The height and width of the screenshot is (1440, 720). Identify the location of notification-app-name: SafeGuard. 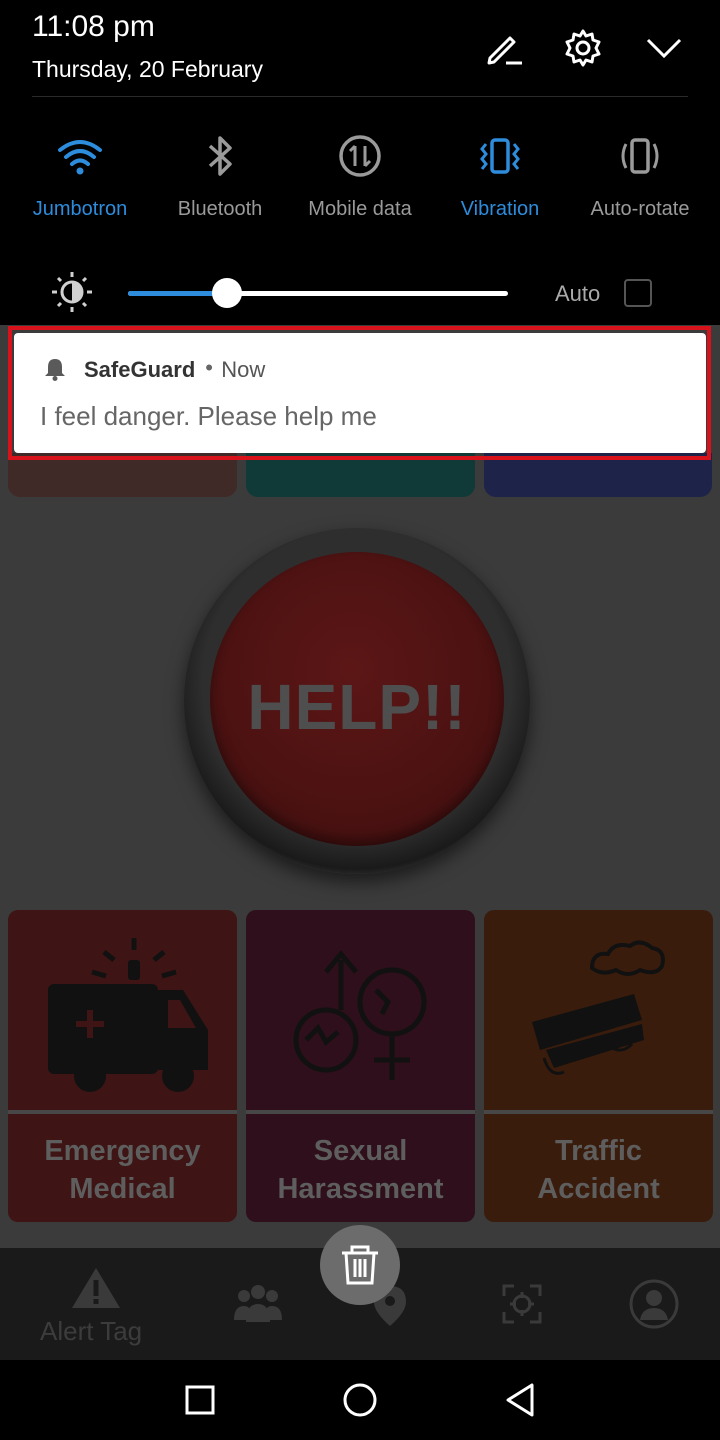
(140, 369).